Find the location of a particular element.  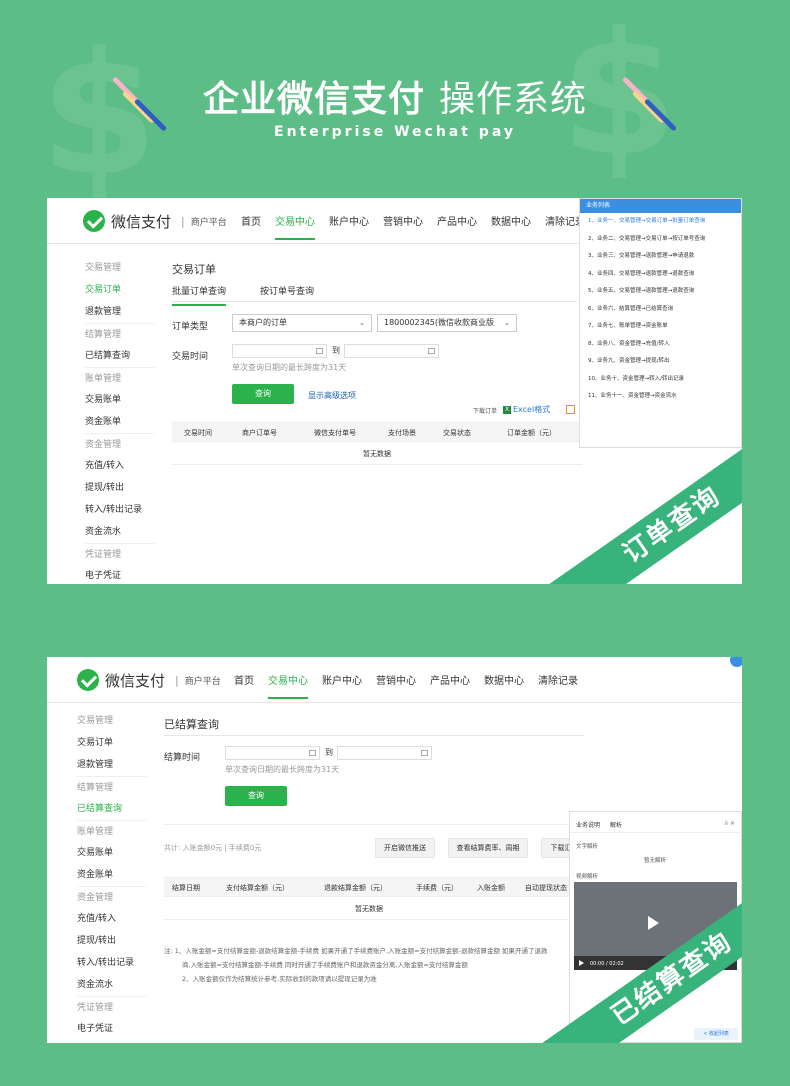

col-auto-withdraw-status: 自动提现状态 is located at coordinates (546, 888).